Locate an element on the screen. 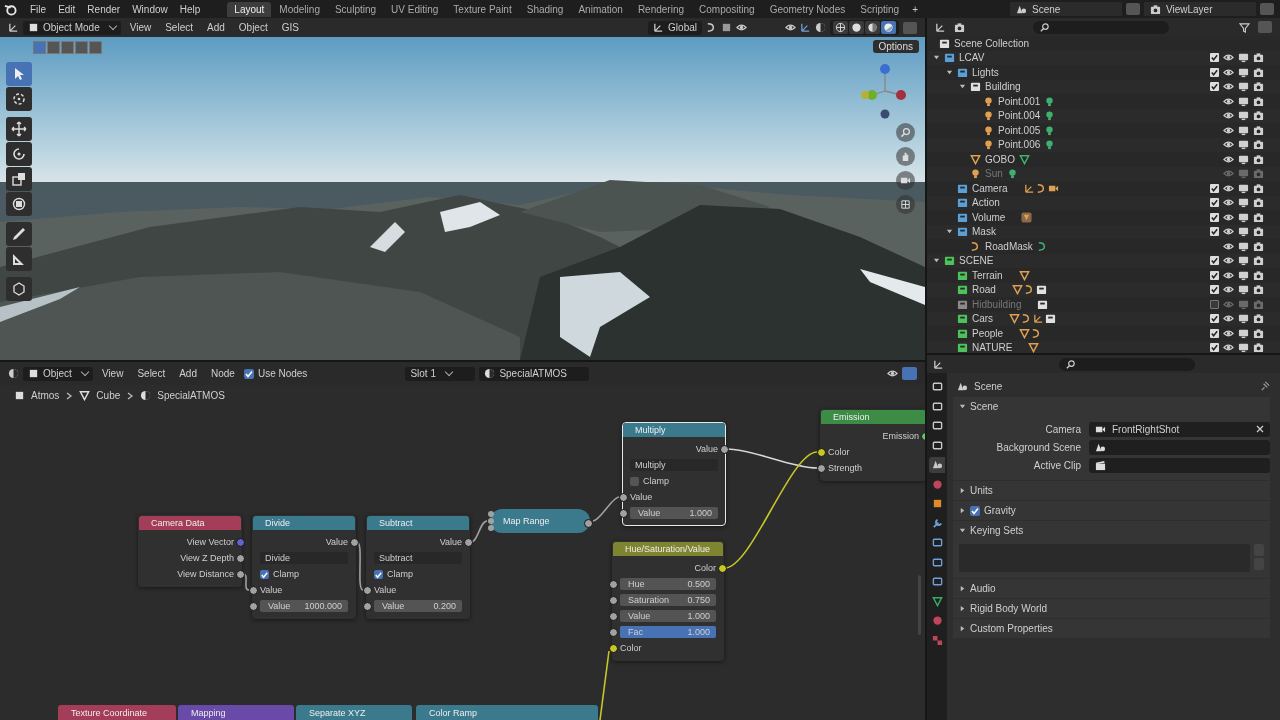 The image size is (1280, 720). breadcrumb-item: SpecialATMOS is located at coordinates (191, 395).